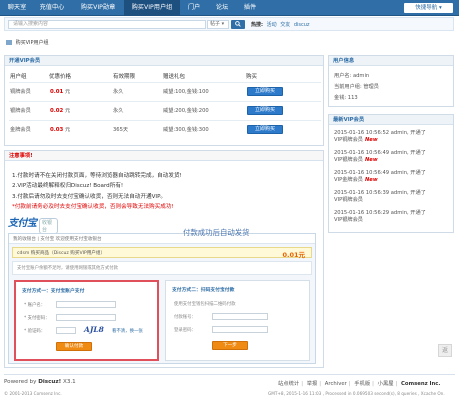 This screenshot has height=400, width=459. What do you see at coordinates (21, 382) in the screenshot?
I see `powered-prefix: Powered by` at bounding box center [21, 382].